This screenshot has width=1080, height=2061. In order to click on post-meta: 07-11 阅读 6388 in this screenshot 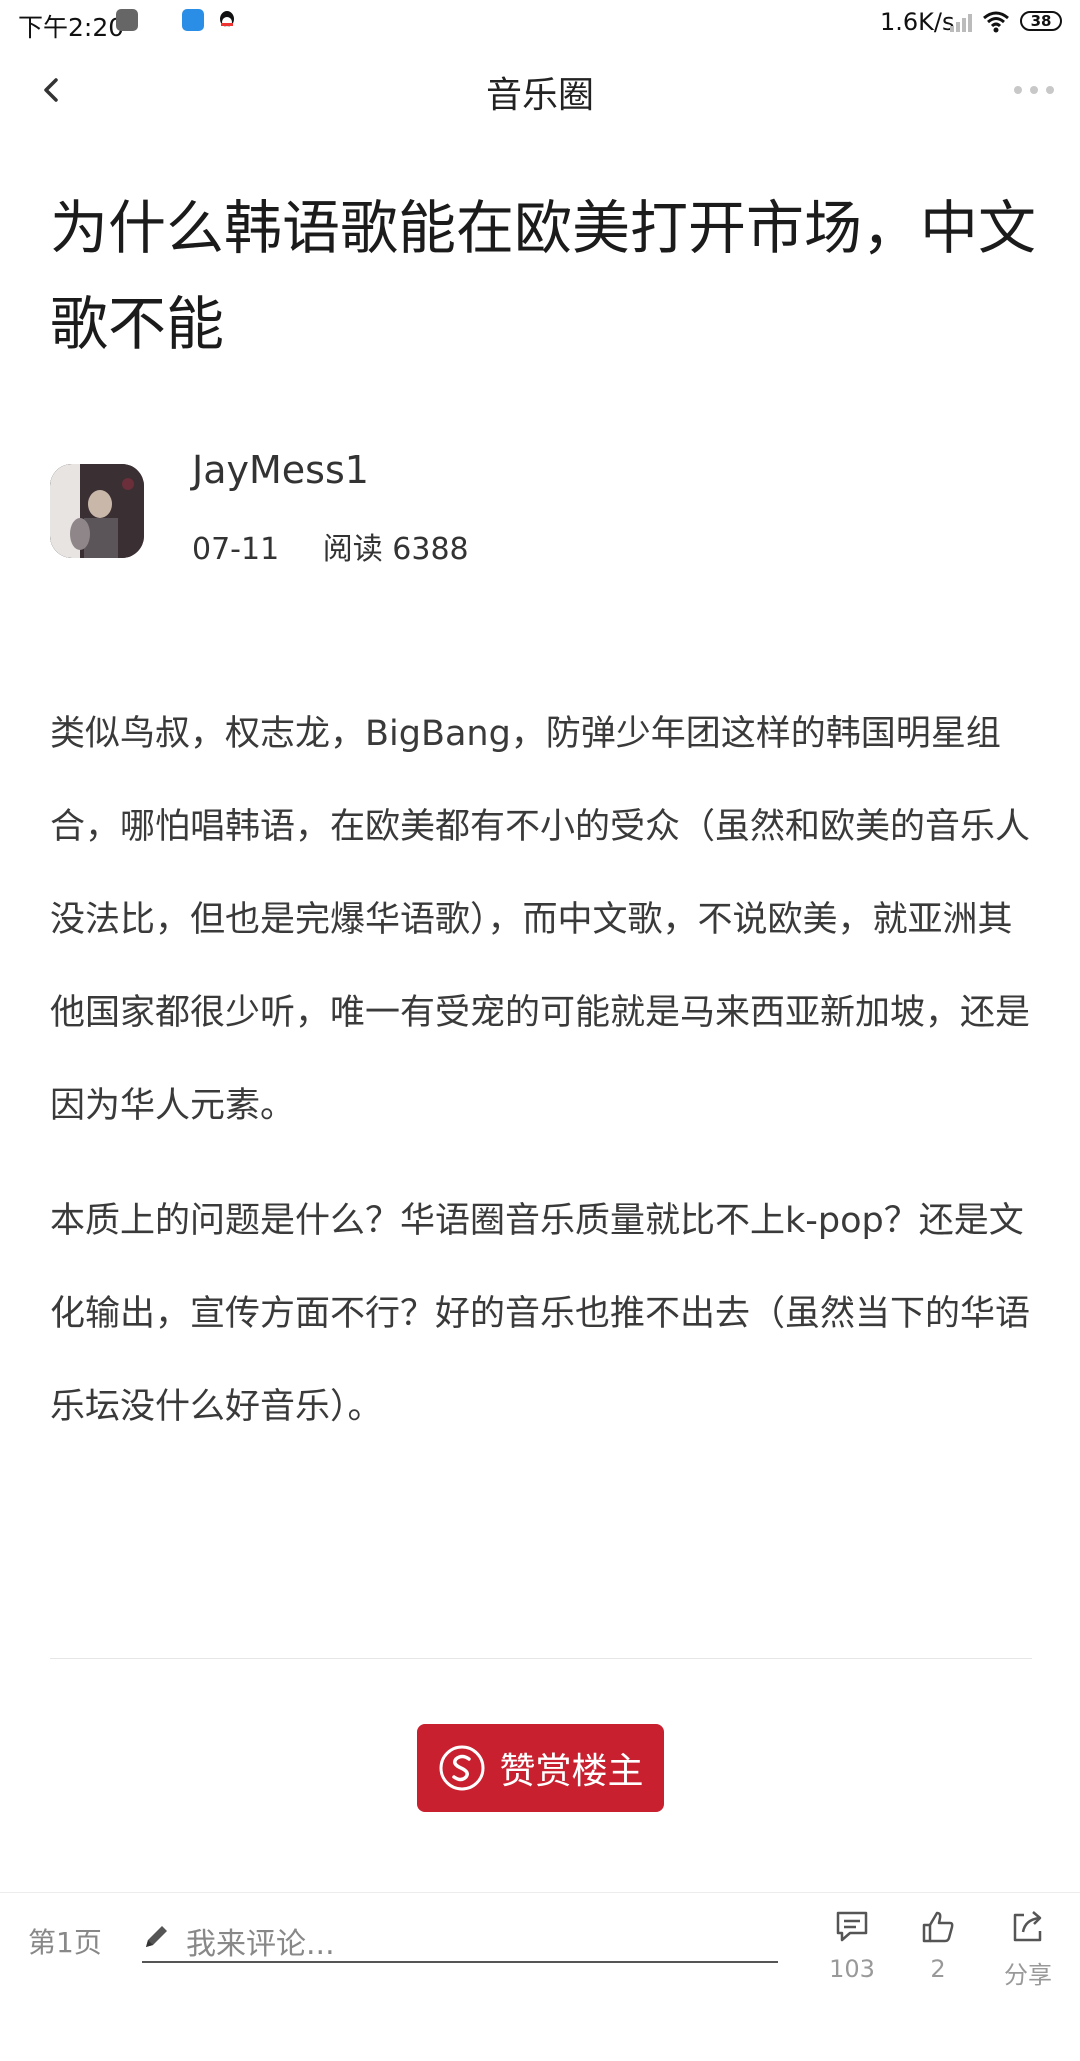, I will do `click(330, 546)`.